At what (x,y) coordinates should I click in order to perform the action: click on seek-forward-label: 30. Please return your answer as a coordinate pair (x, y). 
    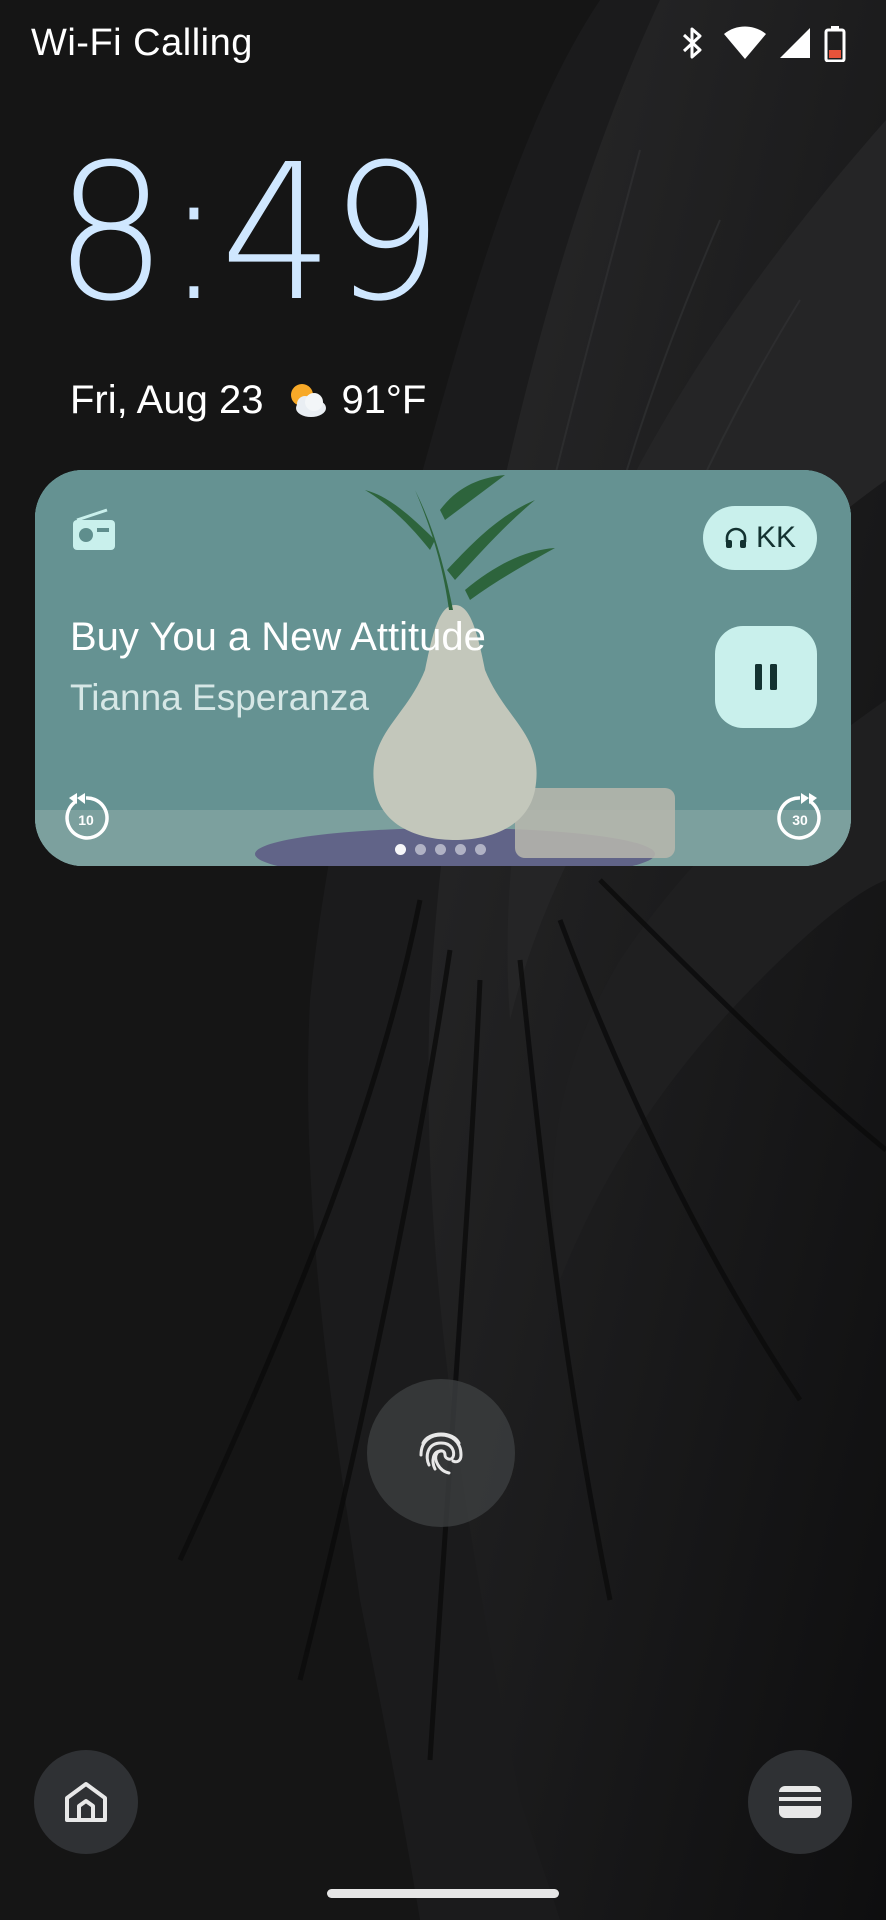
    Looking at the image, I should click on (800, 820).